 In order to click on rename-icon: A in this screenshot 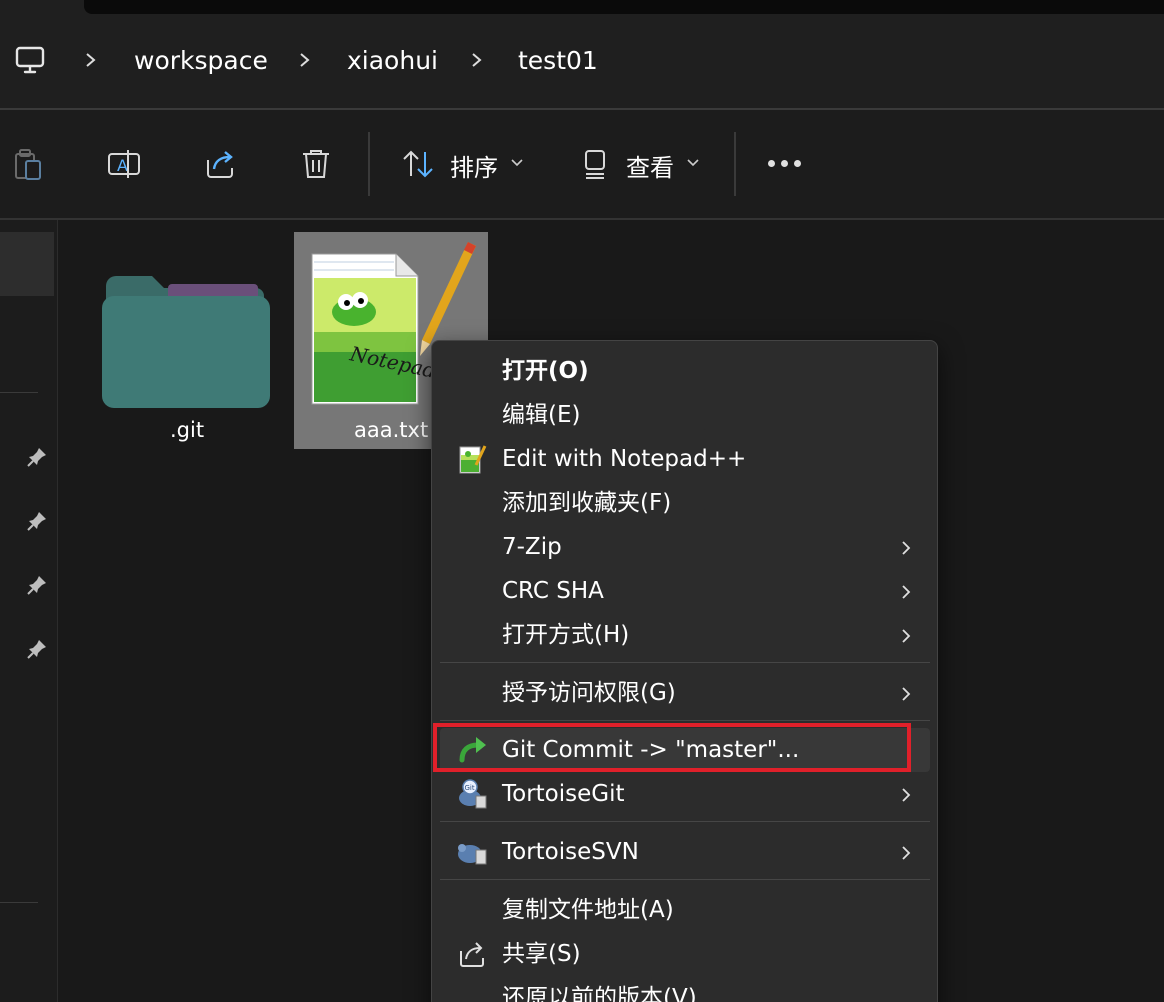, I will do `click(124, 164)`.